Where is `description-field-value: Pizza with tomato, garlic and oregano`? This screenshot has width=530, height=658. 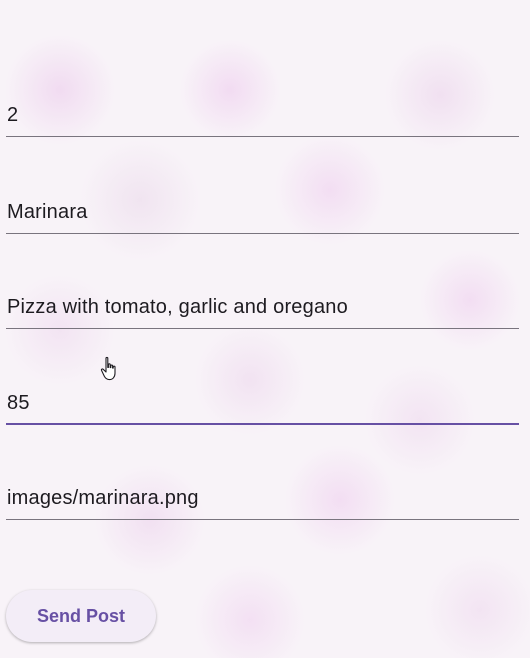 description-field-value: Pizza with tomato, garlic and oregano is located at coordinates (177, 307).